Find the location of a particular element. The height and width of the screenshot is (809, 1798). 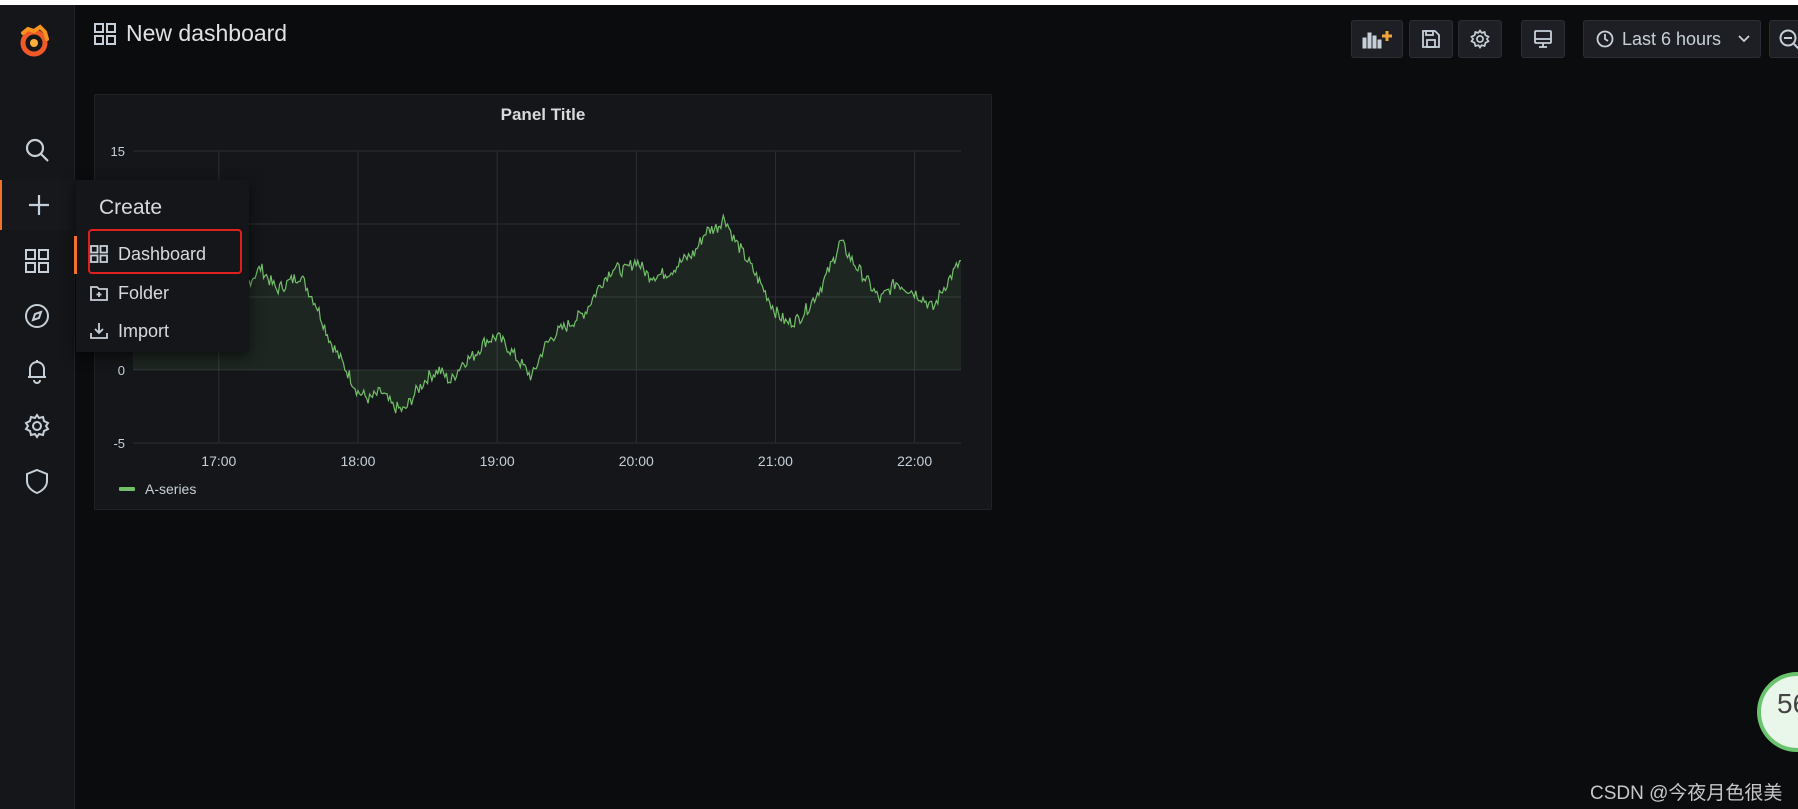

grafana-logo-icon is located at coordinates (34, 43).